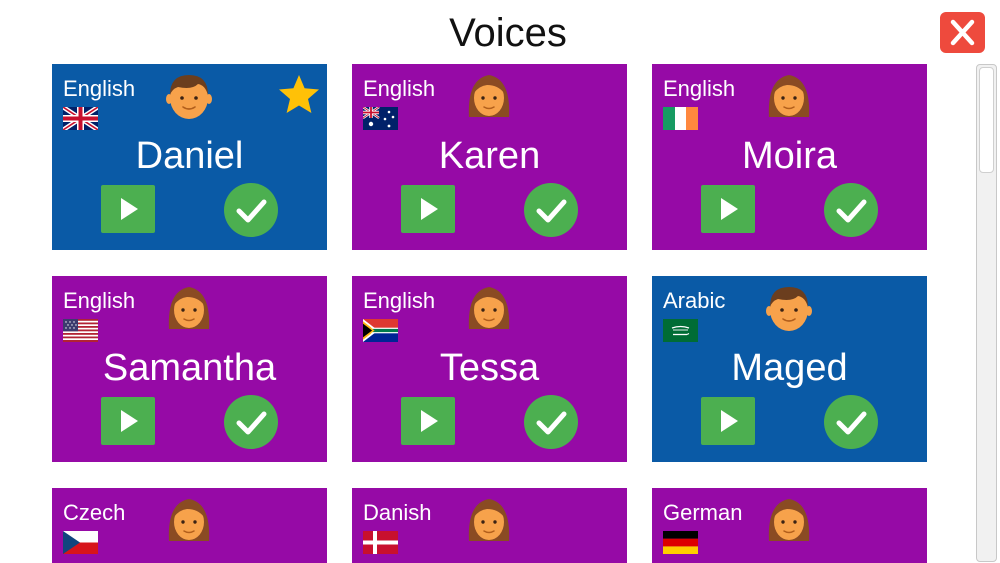 Image resolution: width=1000 pixels, height=563 pixels. What do you see at coordinates (986, 120) in the screenshot?
I see `scrollbar-thumb` at bounding box center [986, 120].